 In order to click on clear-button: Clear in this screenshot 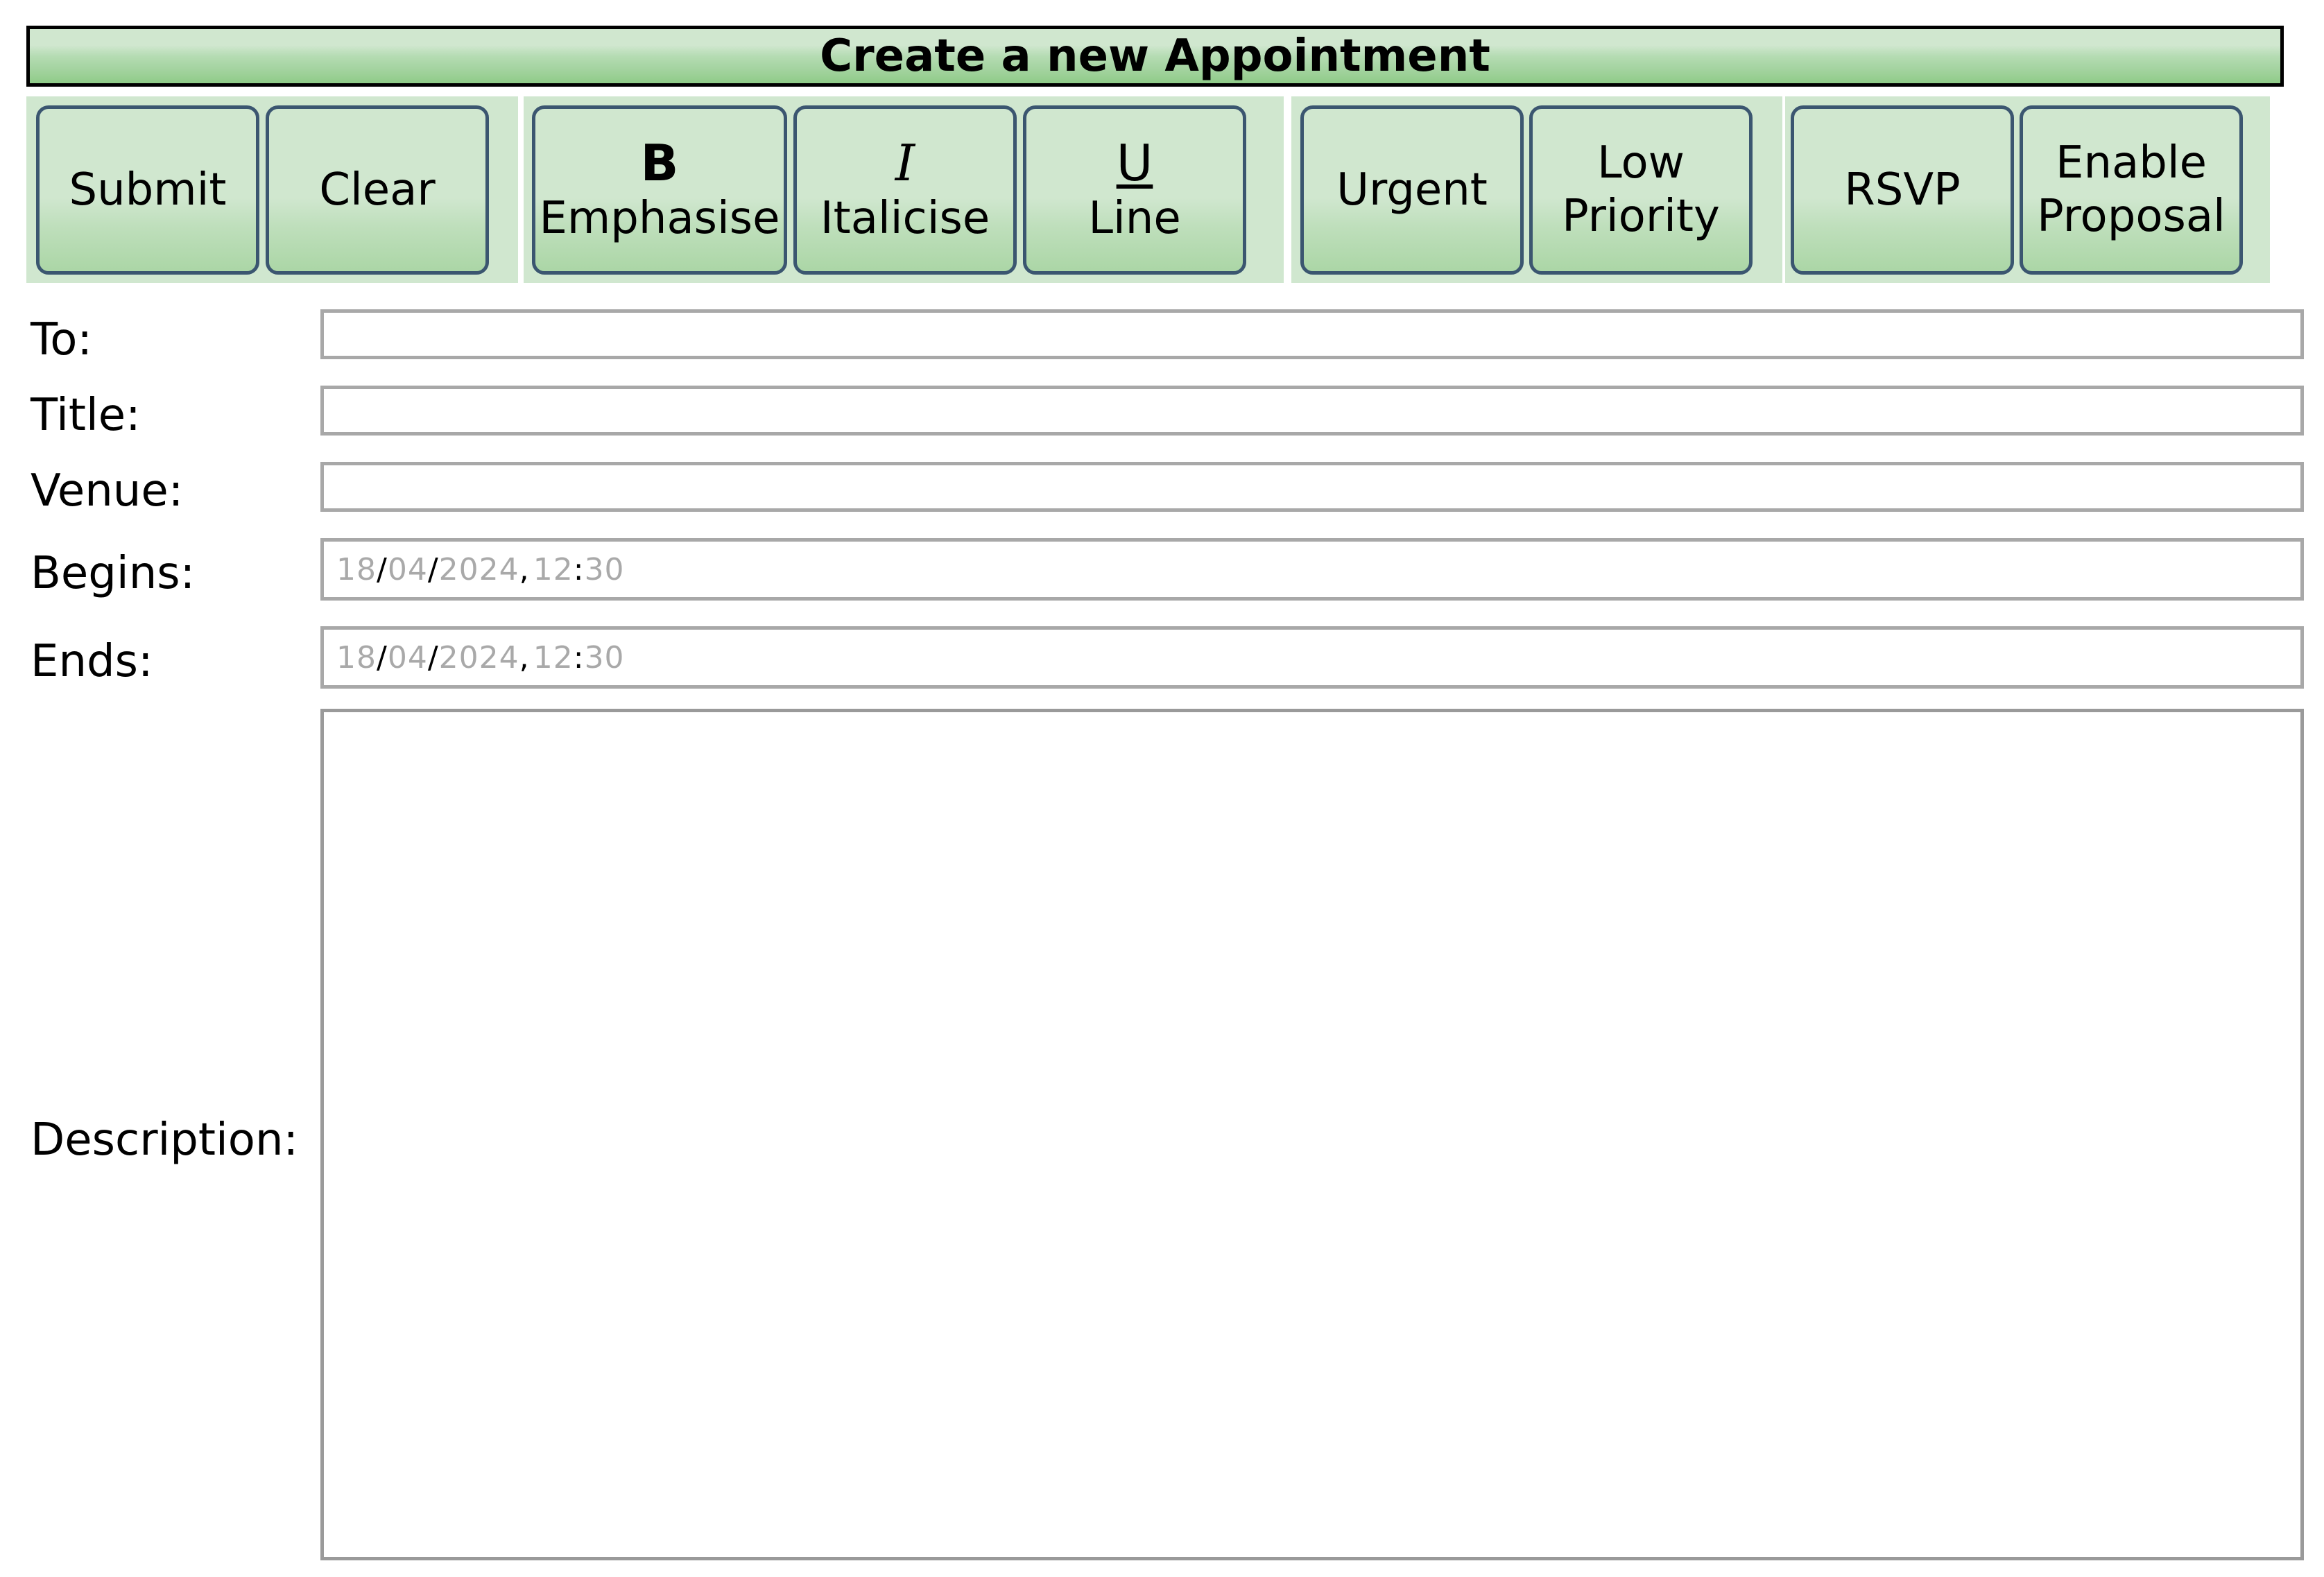, I will do `click(377, 190)`.